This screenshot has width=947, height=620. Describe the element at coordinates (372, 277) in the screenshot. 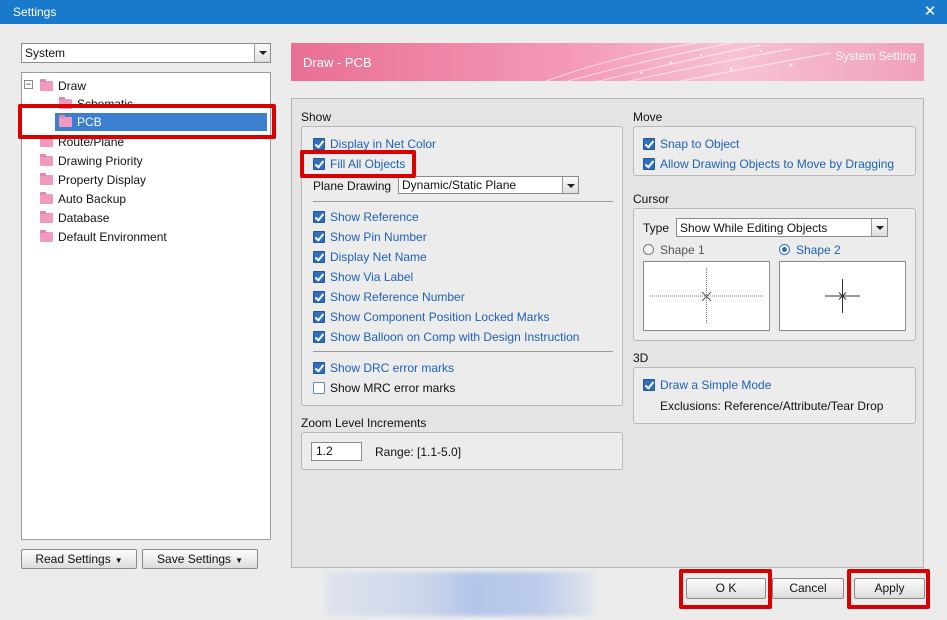

I see `checkbox-label: Show Via Label` at that location.